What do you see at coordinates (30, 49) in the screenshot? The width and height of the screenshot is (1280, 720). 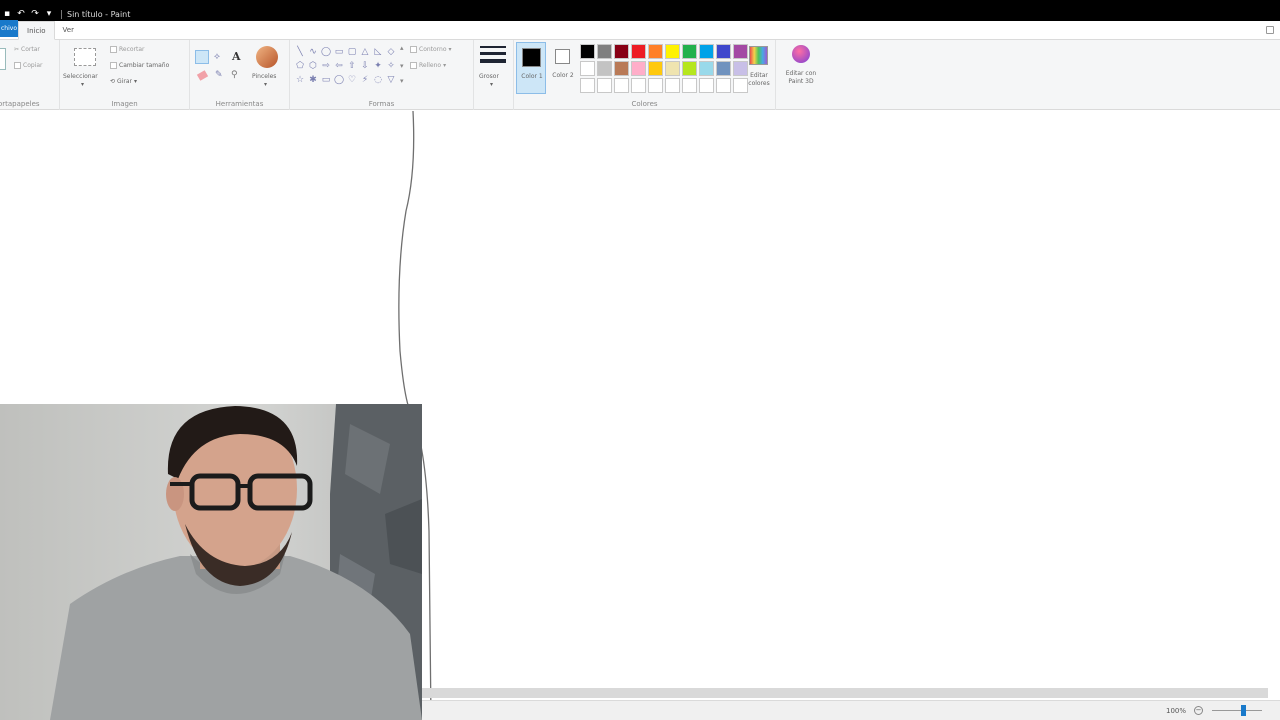 I see `cut-label: Cortar` at bounding box center [30, 49].